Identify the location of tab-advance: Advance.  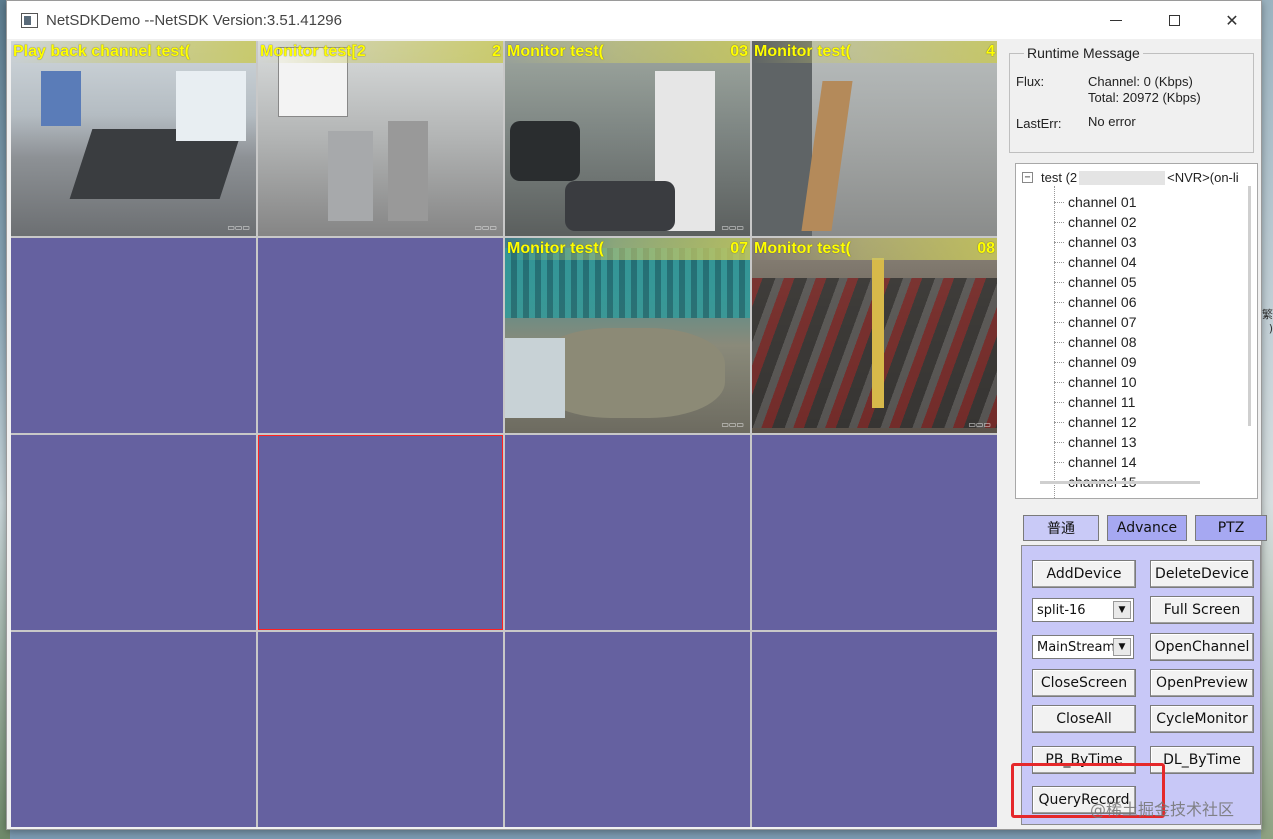
(1147, 528).